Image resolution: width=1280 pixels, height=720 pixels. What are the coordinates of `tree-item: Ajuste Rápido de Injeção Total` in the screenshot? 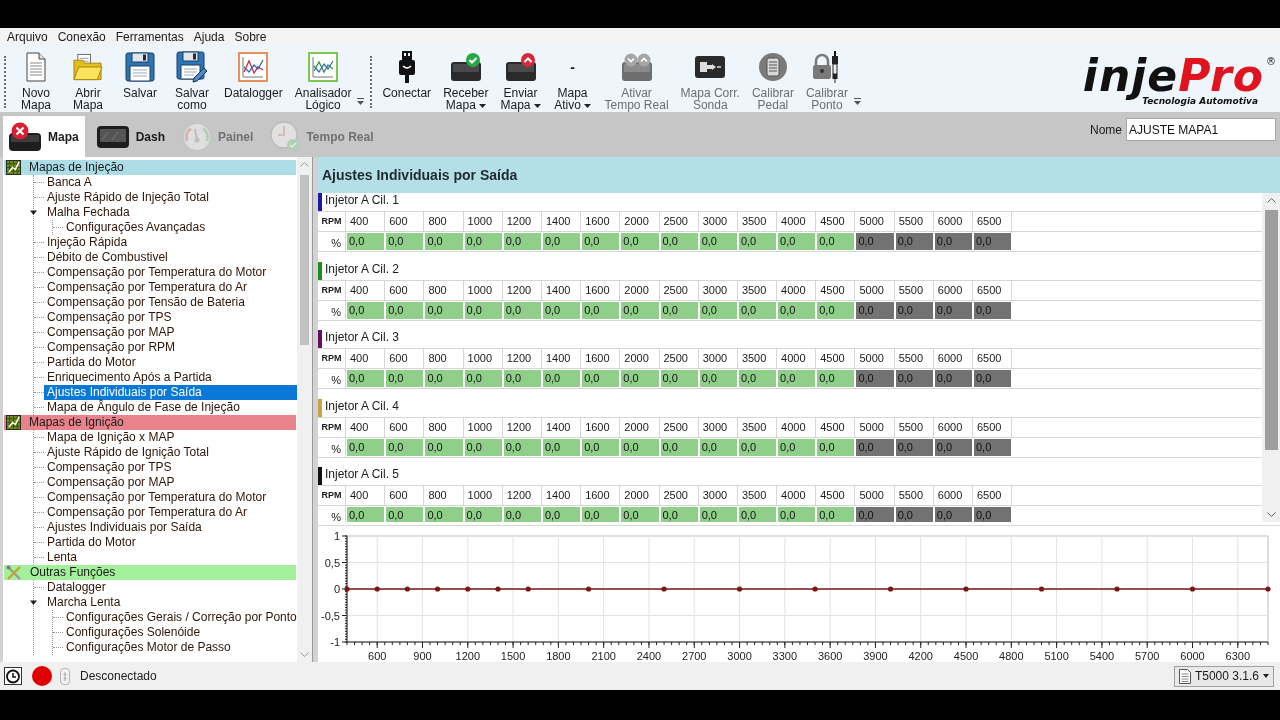 It's located at (128, 197).